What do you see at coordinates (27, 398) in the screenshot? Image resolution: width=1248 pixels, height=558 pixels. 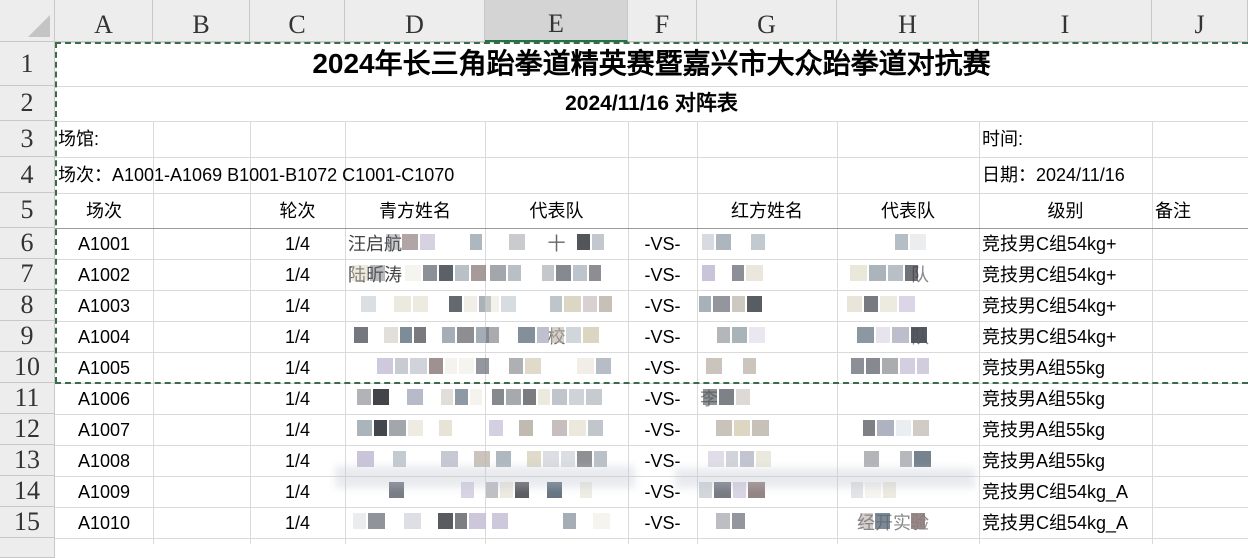 I see `row-header-11: 11` at bounding box center [27, 398].